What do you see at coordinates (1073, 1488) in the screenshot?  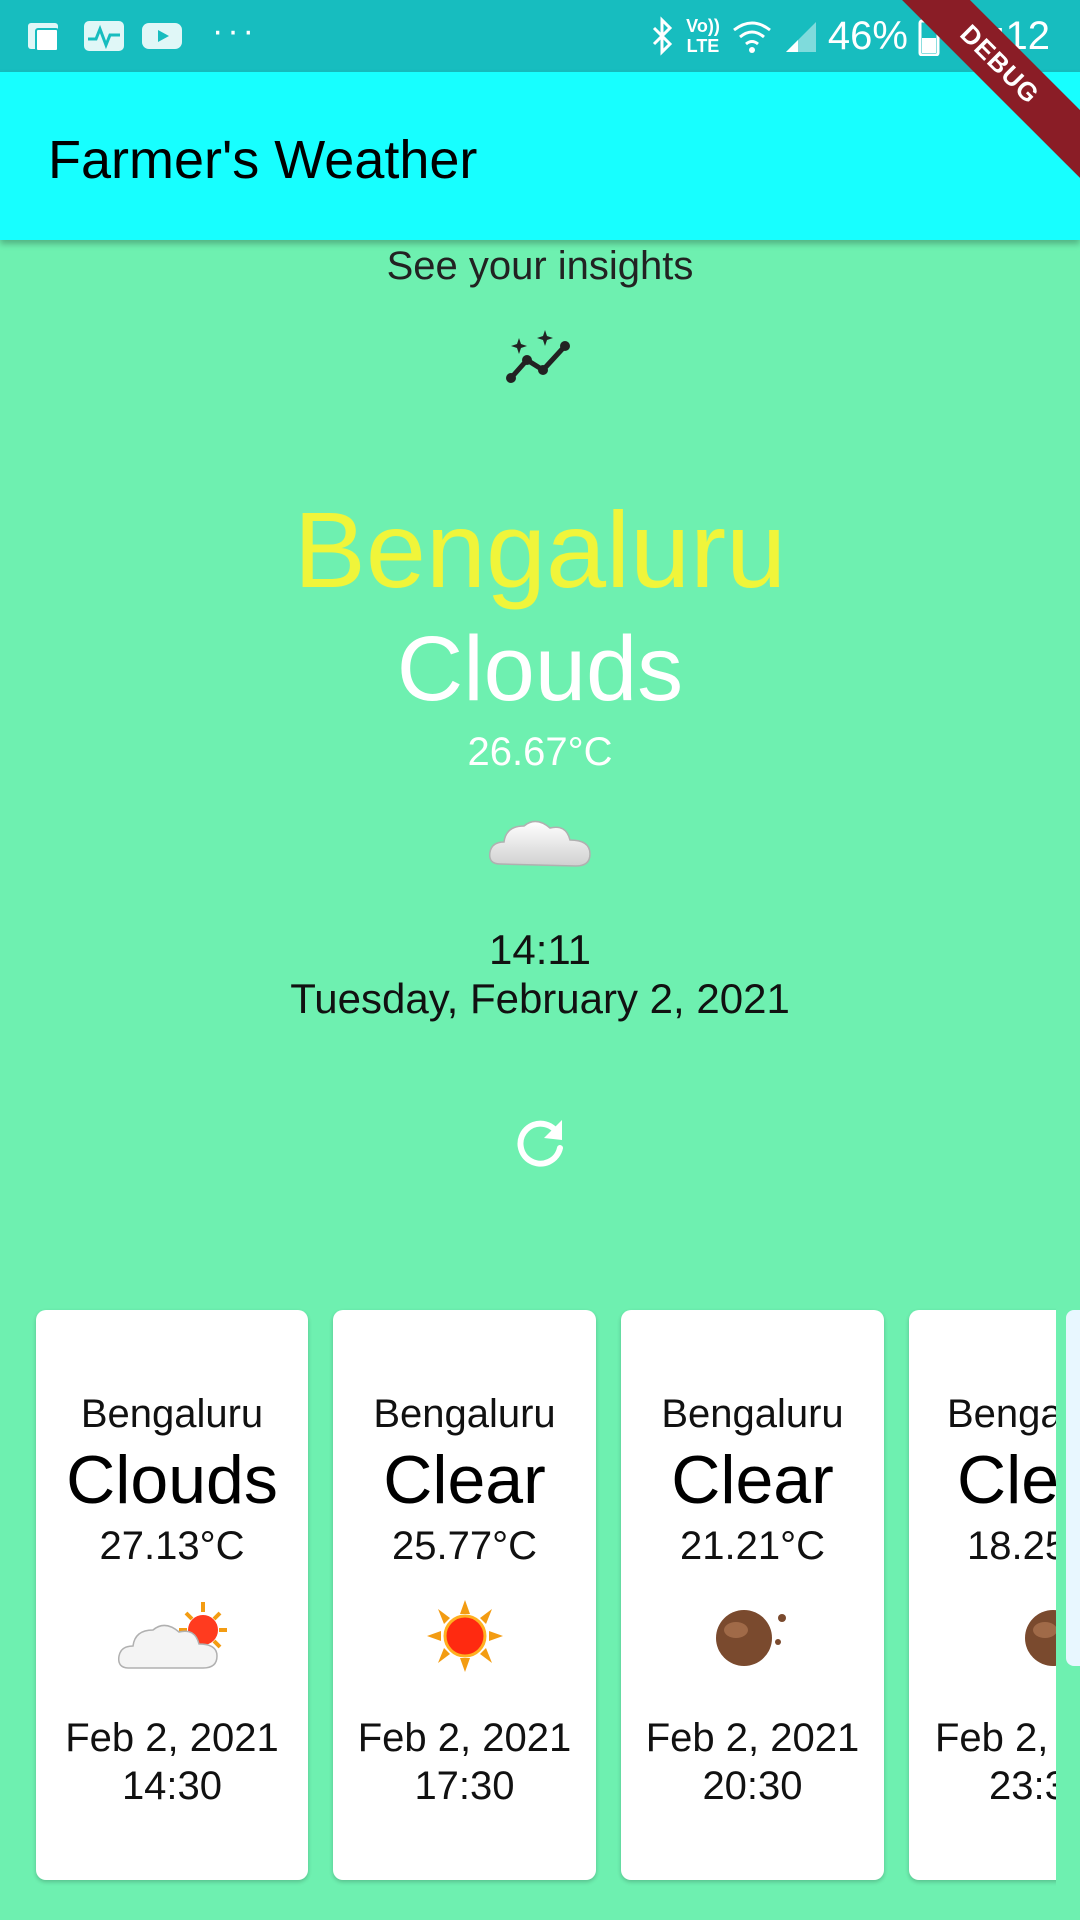 I see `scroll-overscroll-indicator` at bounding box center [1073, 1488].